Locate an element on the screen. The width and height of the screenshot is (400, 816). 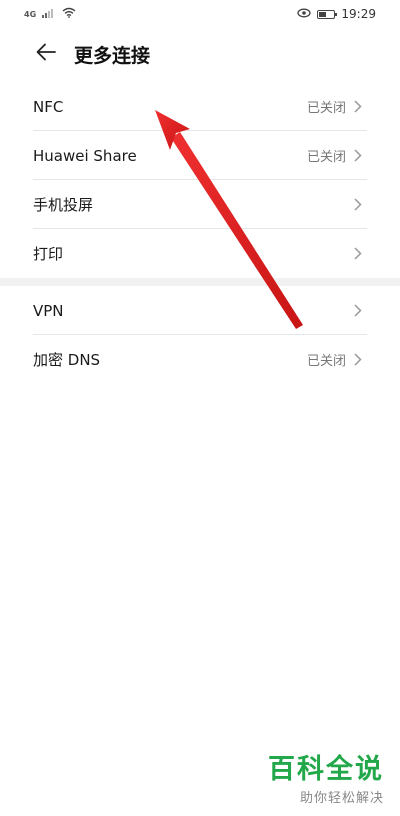
status-bar: 4G 19:29 is located at coordinates (200, 14).